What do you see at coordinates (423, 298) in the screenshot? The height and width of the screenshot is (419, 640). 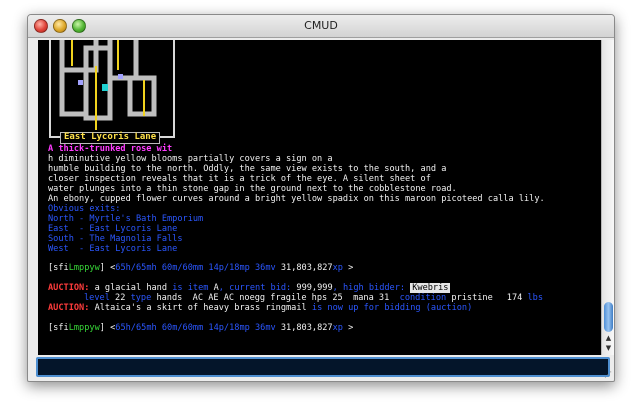 I see `auction-label: condition` at bounding box center [423, 298].